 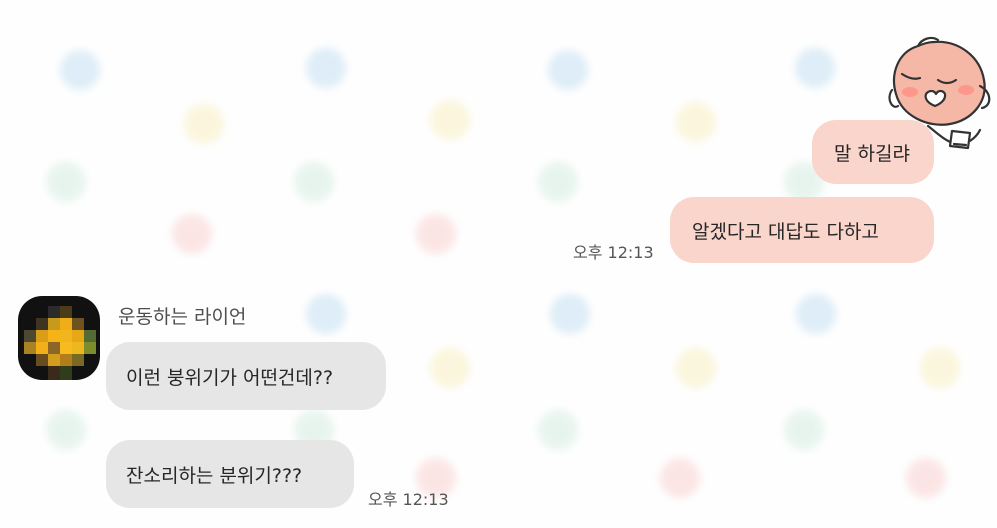 What do you see at coordinates (785, 231) in the screenshot?
I see `message-text: 알겠다고 대답도 다하고` at bounding box center [785, 231].